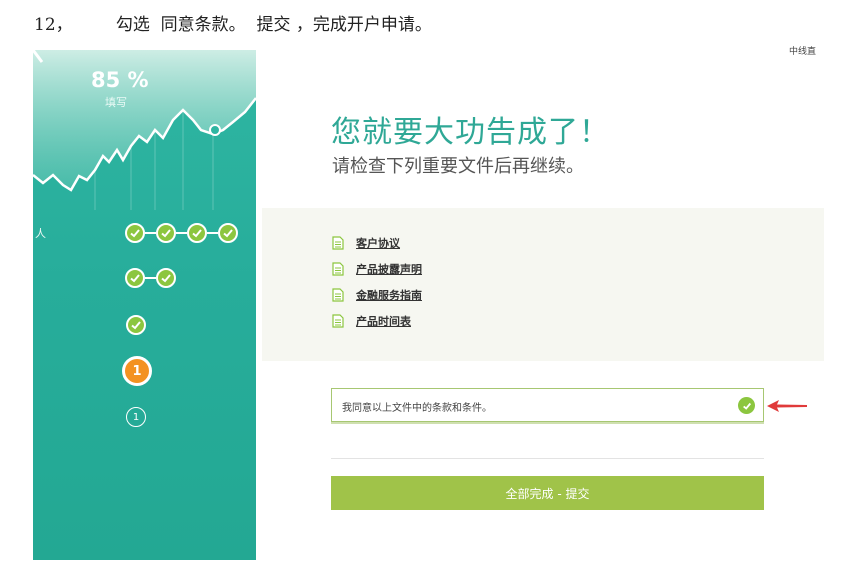  What do you see at coordinates (137, 371) in the screenshot?
I see `current-step-badge: 1` at bounding box center [137, 371].